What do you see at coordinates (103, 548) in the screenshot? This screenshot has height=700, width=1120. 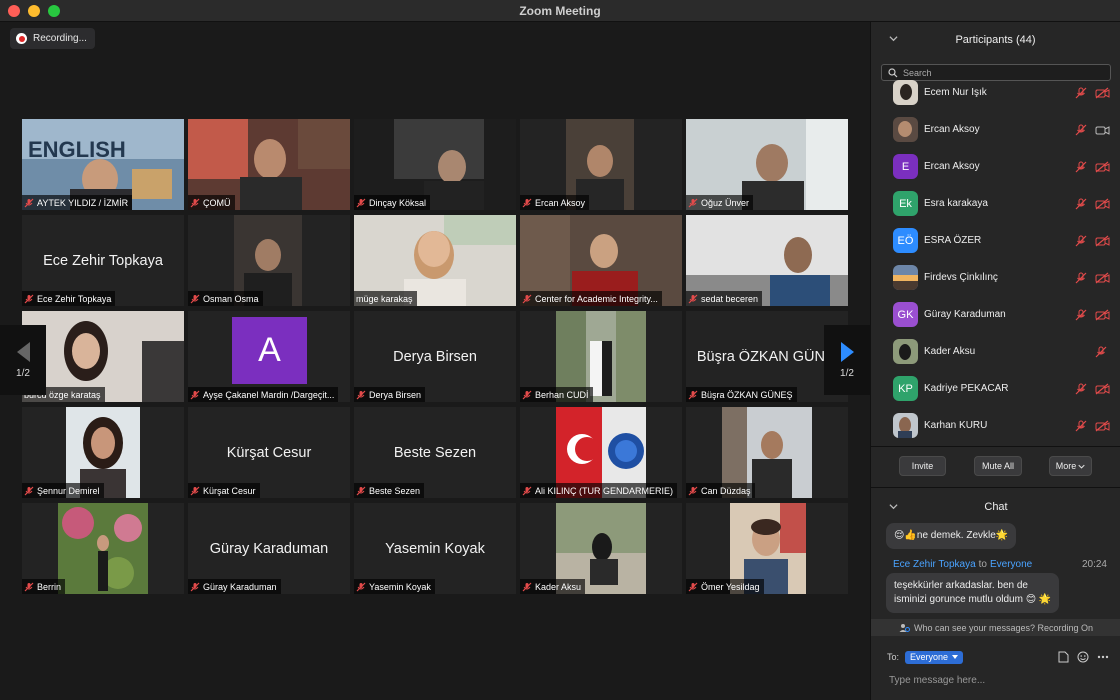 I see `video-tile: Berrin` at bounding box center [103, 548].